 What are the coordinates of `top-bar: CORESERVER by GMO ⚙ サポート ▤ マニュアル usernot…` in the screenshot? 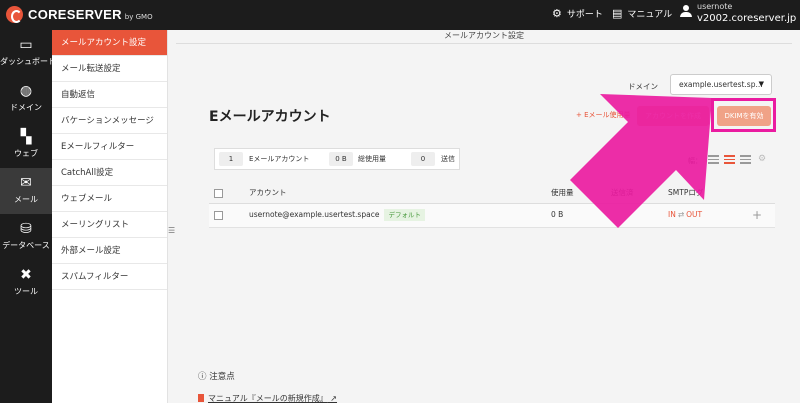 It's located at (400, 15).